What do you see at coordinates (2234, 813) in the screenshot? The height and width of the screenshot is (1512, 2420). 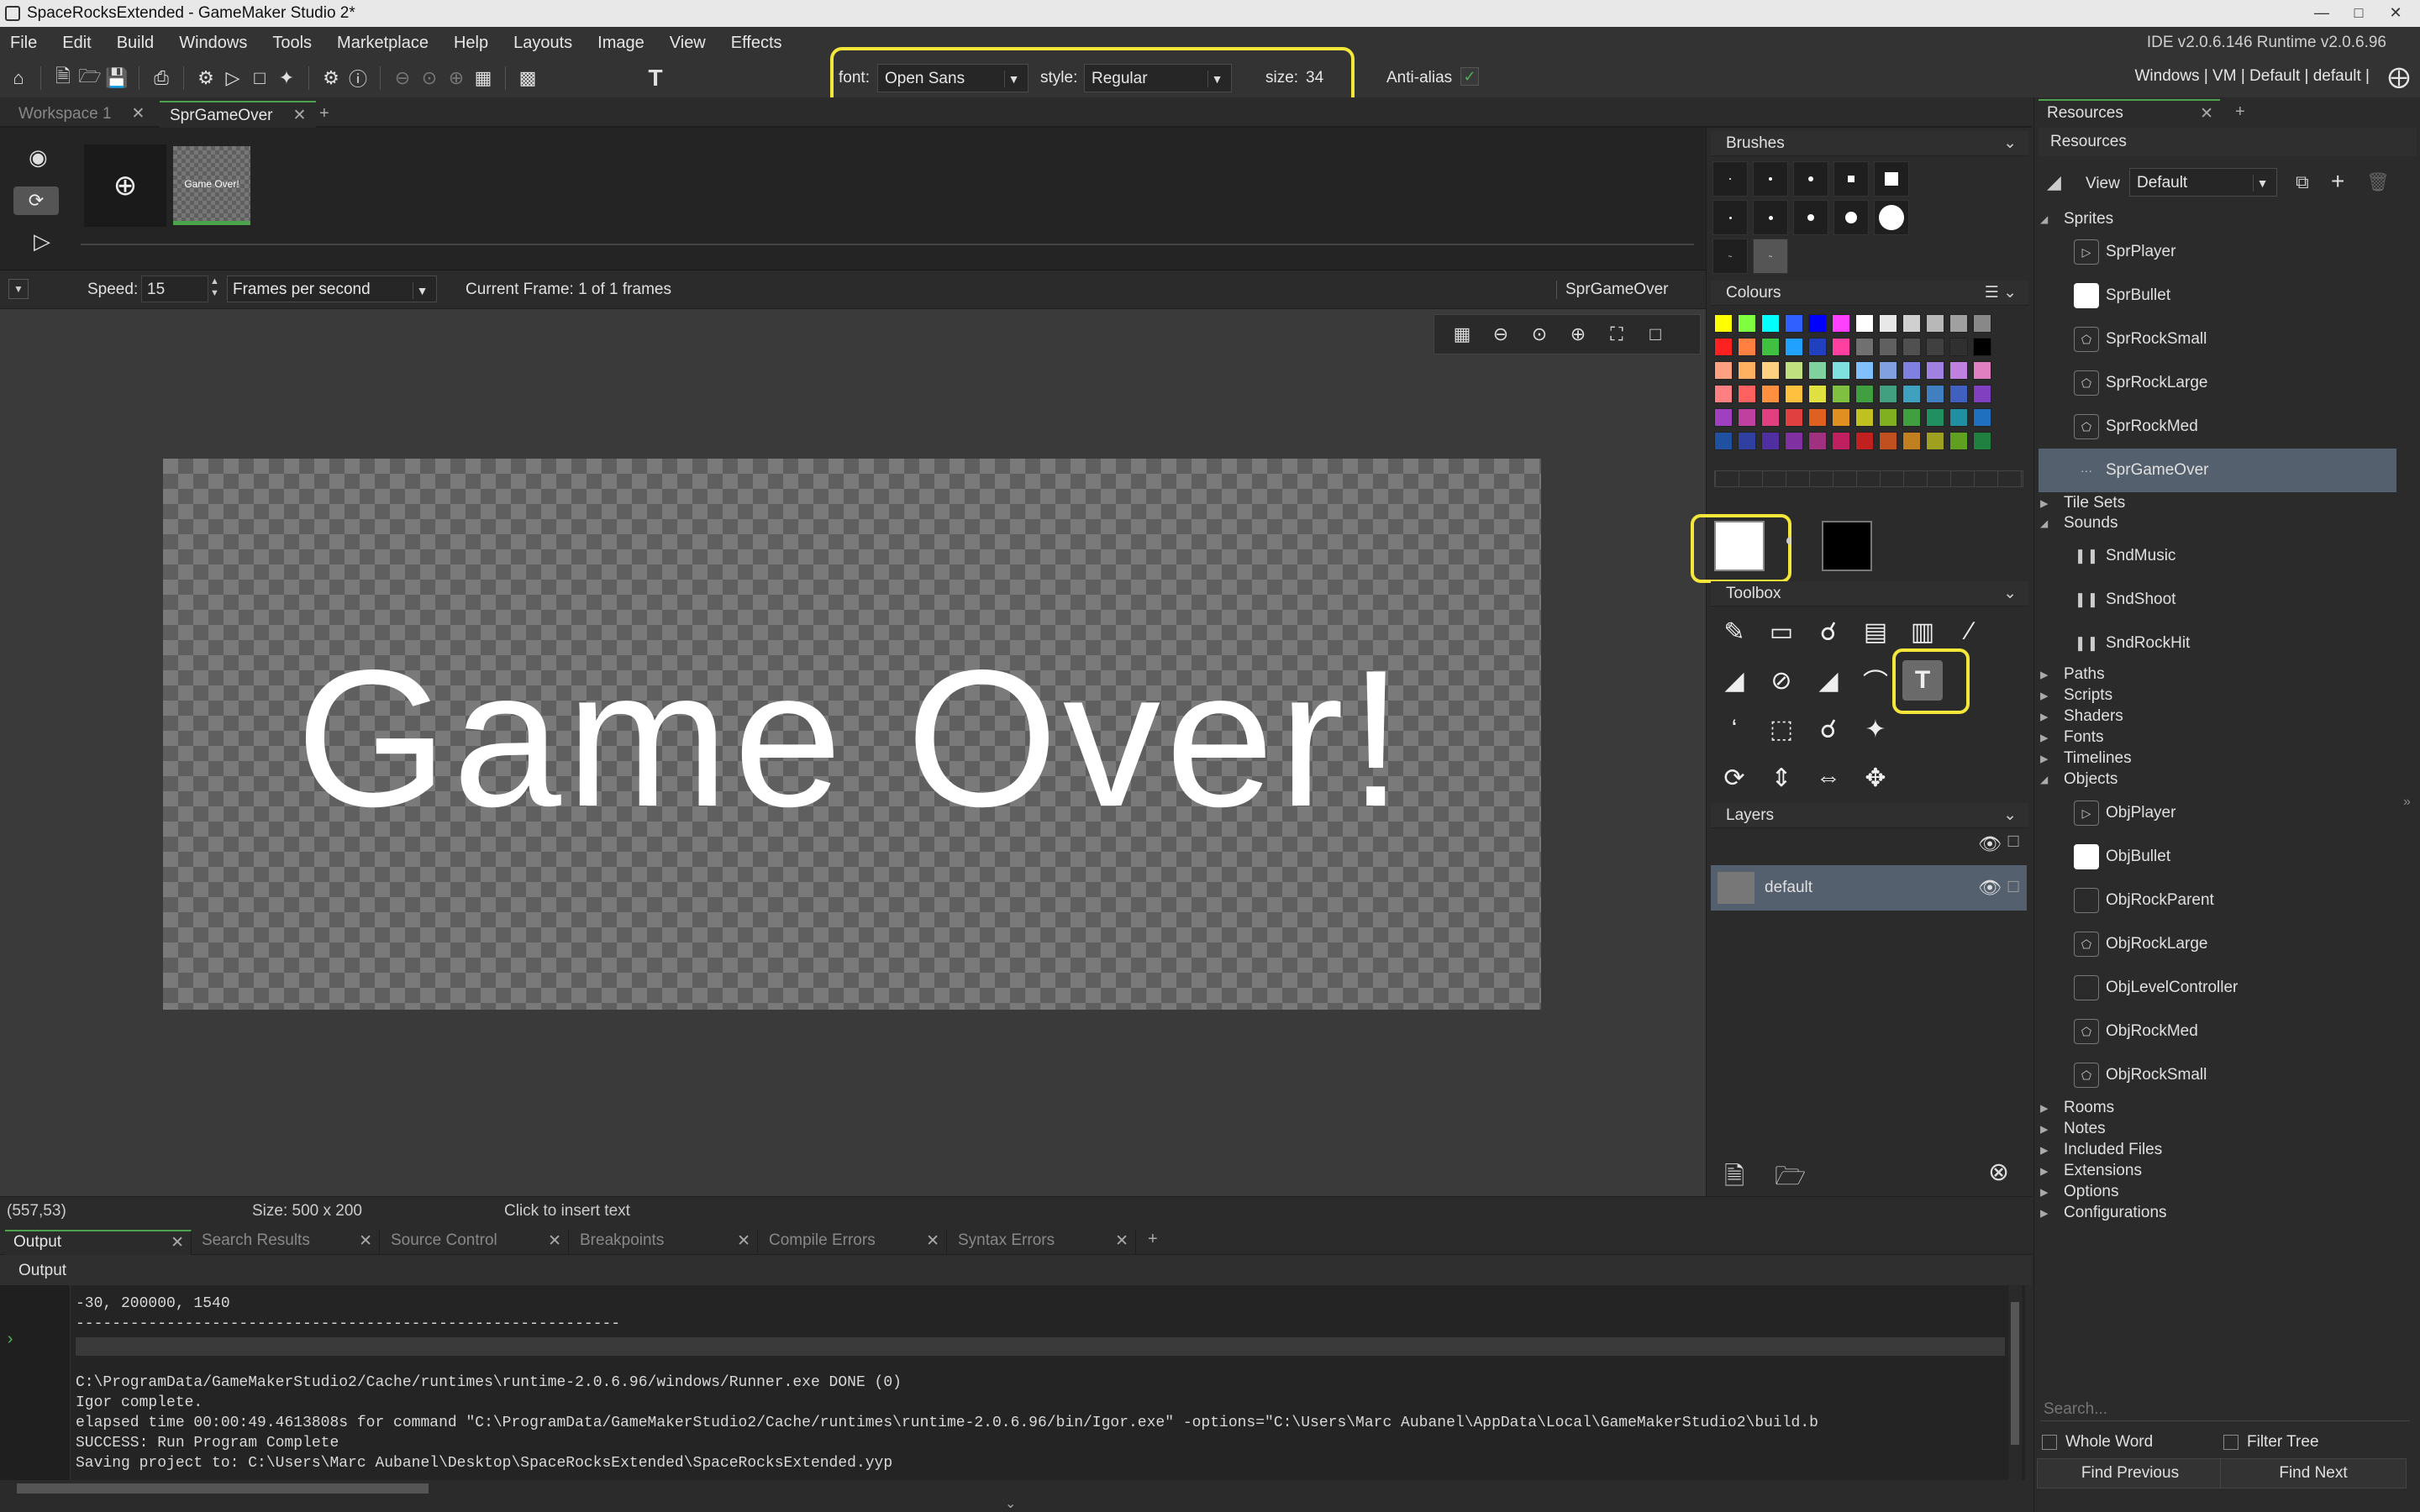 I see `asset-objplayer: ▷ ObjPlayer` at bounding box center [2234, 813].